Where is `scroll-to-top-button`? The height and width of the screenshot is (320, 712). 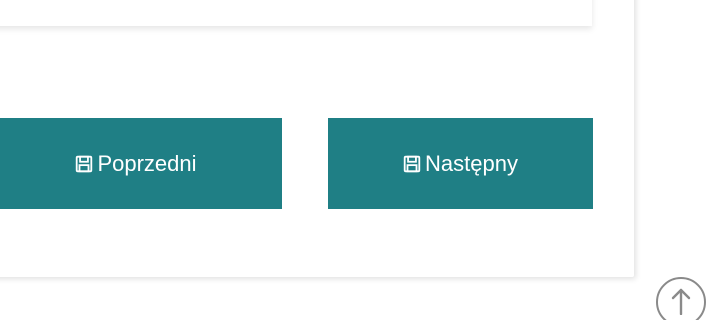
scroll-to-top-button is located at coordinates (681, 298).